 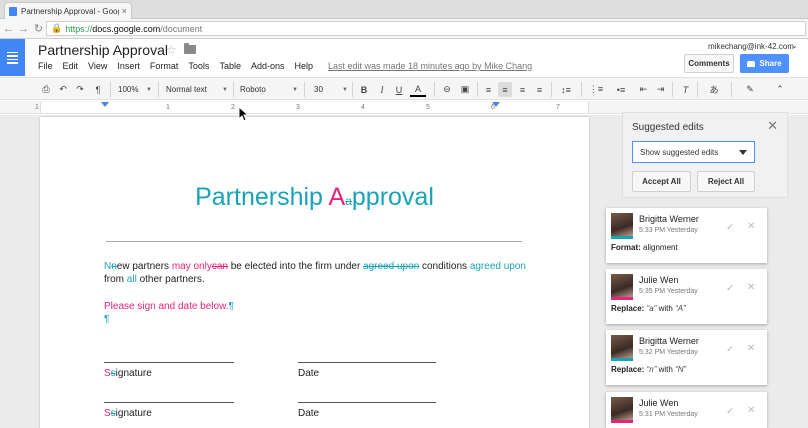 What do you see at coordinates (233, 107) in the screenshot?
I see `ruler-number: 2` at bounding box center [233, 107].